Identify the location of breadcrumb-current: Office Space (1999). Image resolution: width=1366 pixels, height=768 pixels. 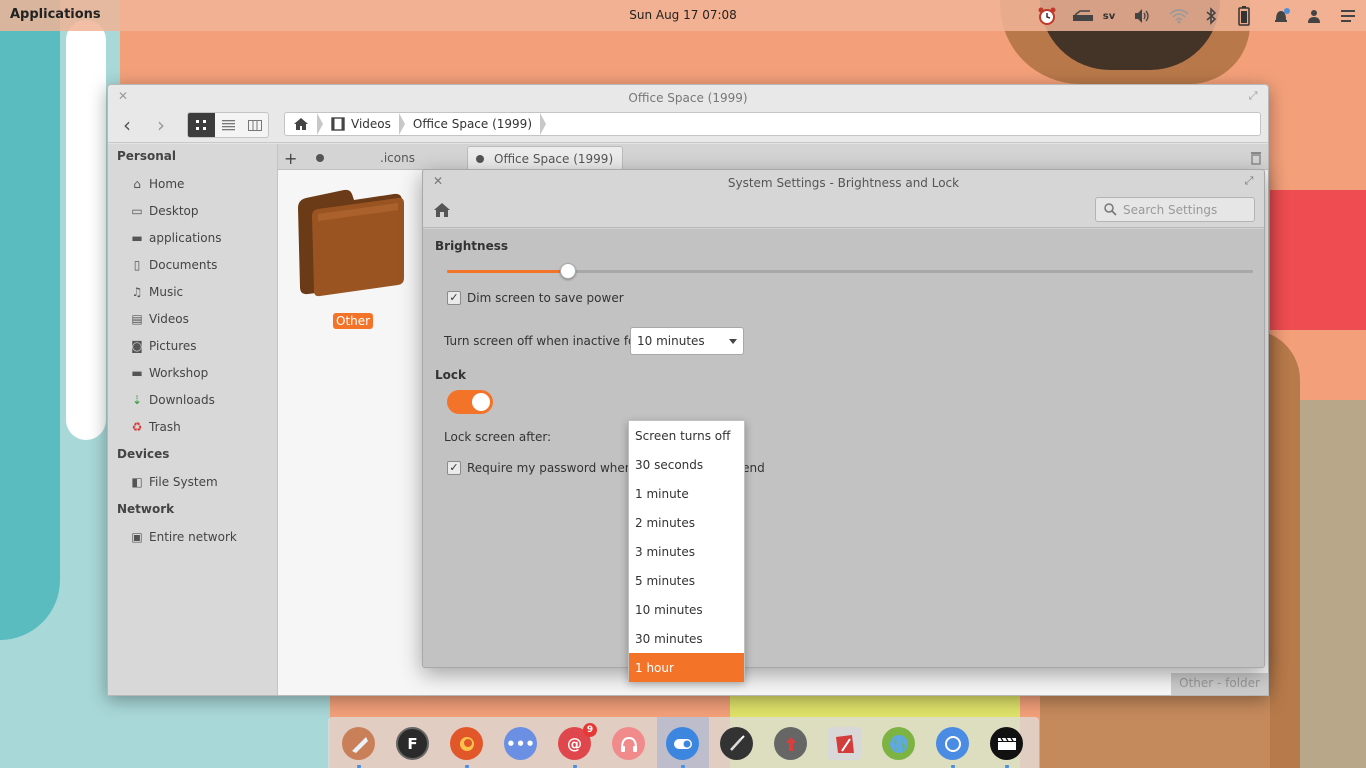
(473, 124).